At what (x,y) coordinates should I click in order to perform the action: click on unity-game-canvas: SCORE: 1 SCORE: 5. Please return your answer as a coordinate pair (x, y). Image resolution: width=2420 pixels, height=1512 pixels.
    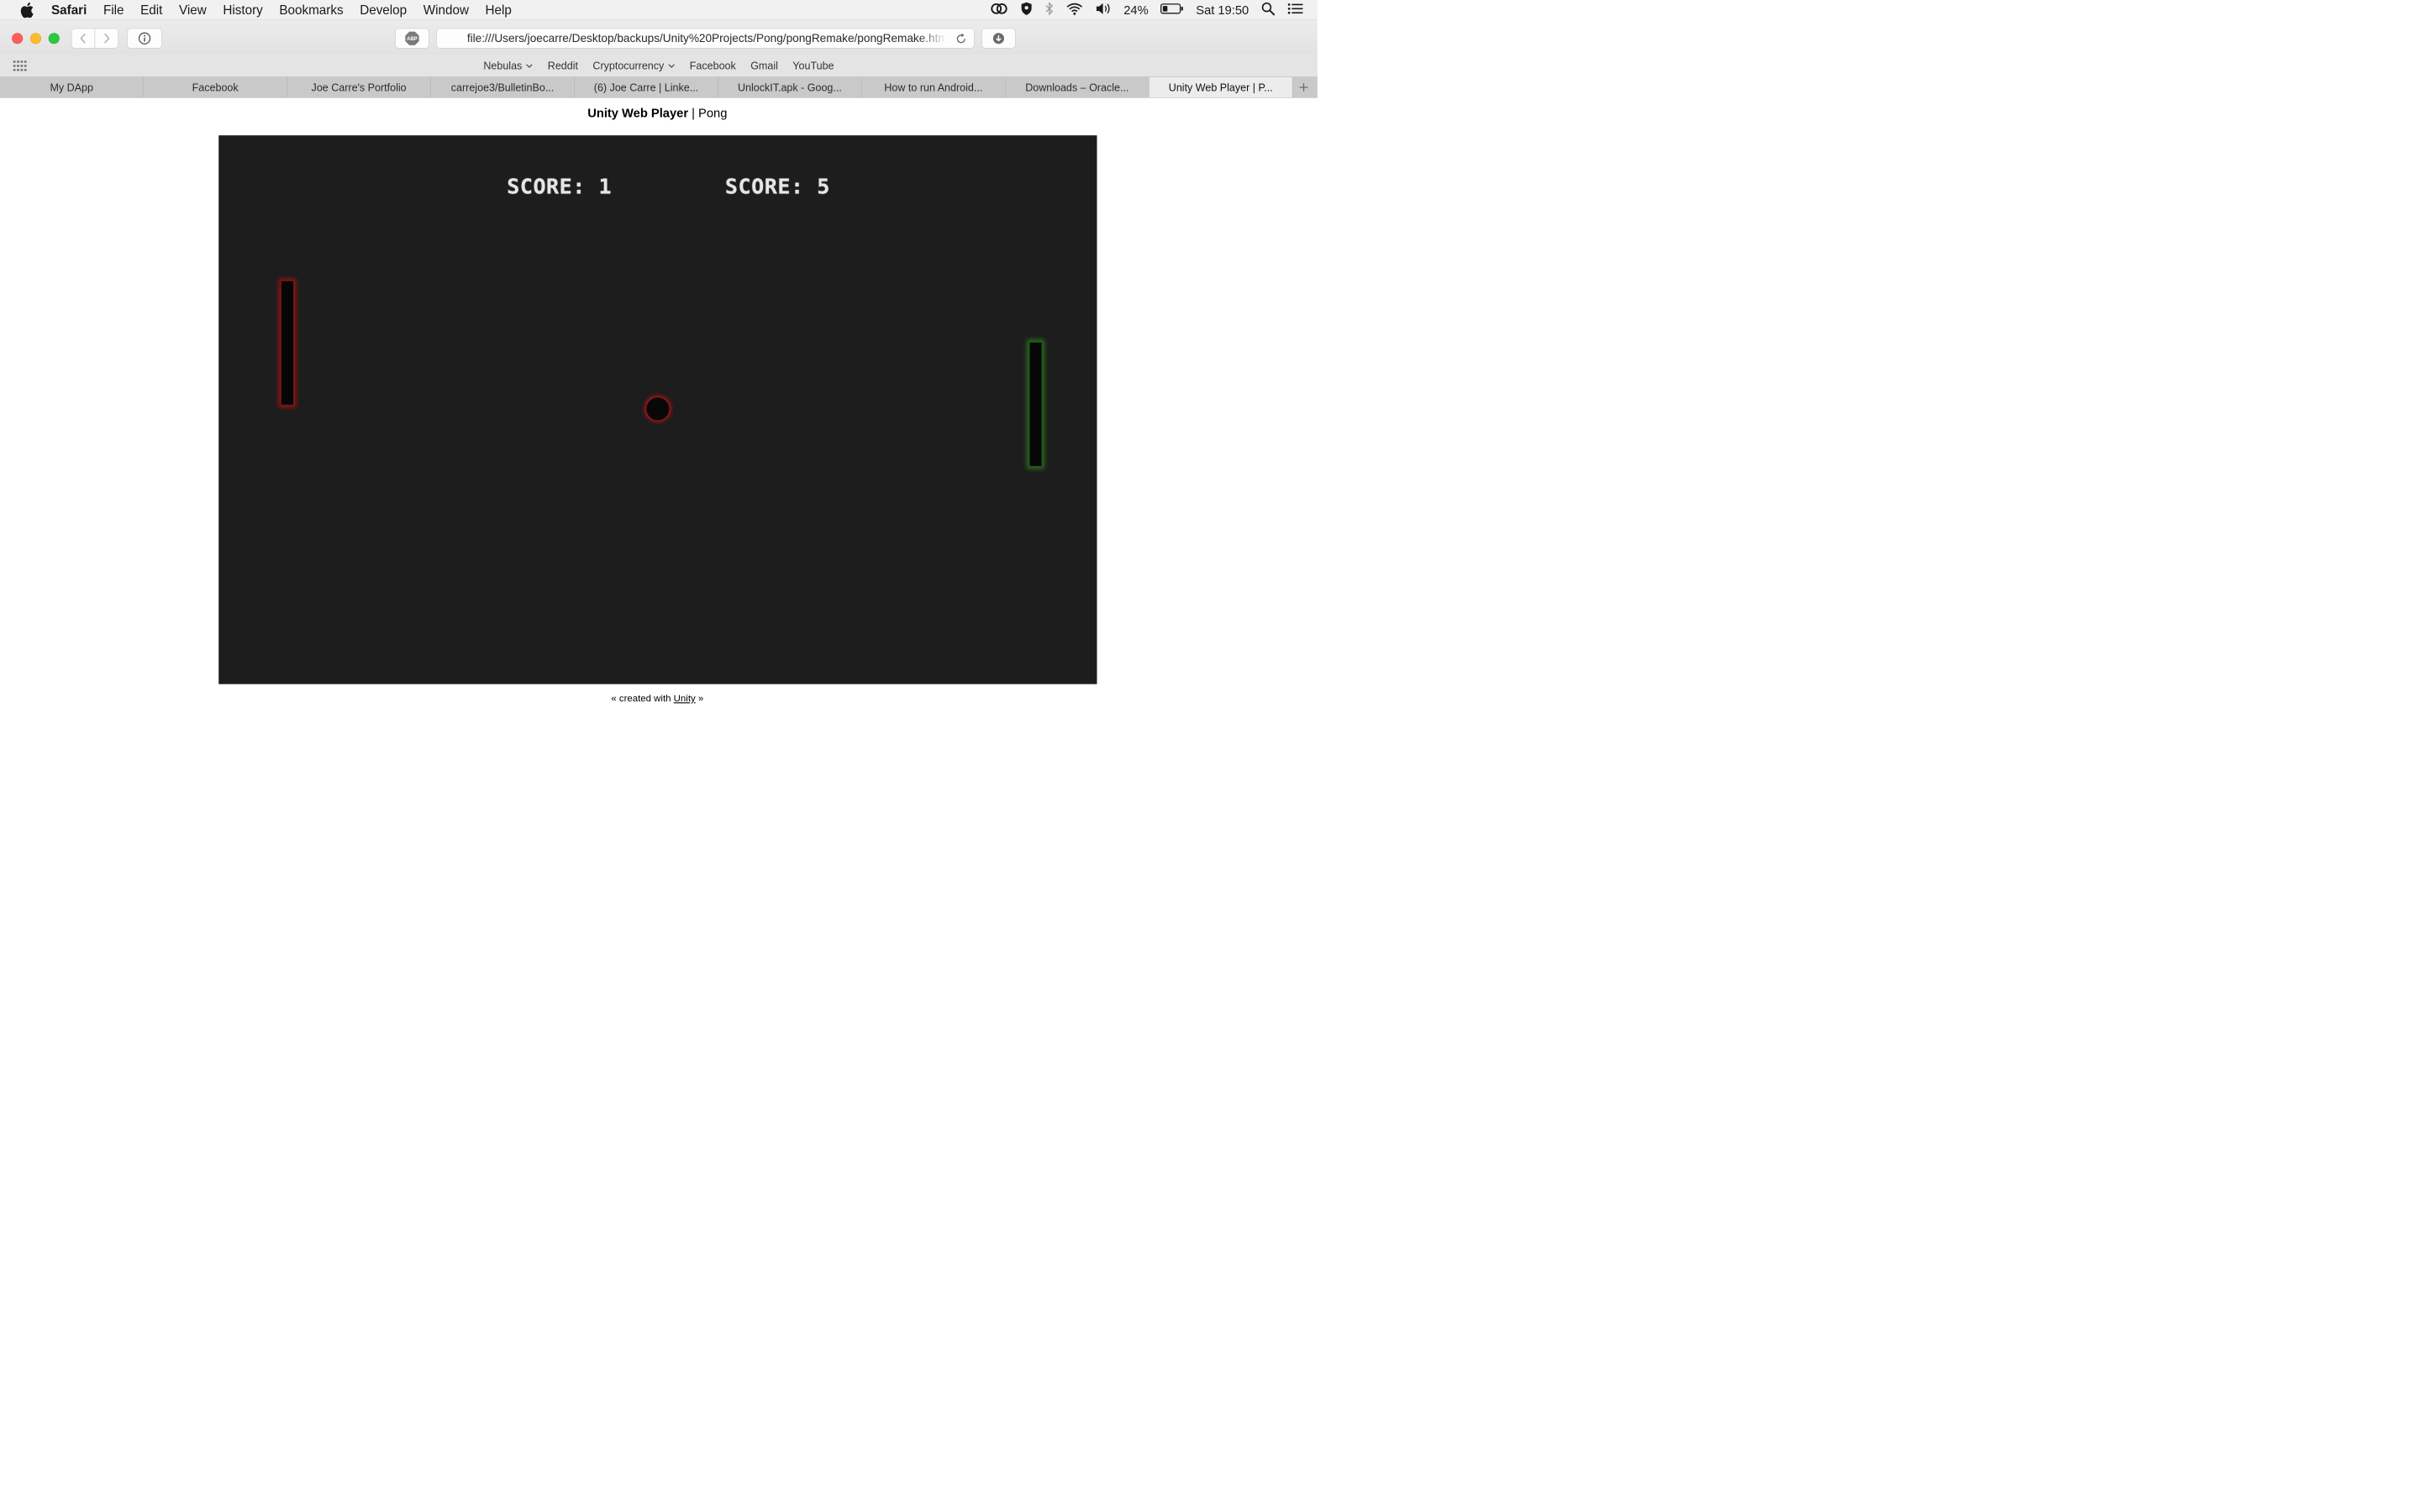
    Looking at the image, I should click on (658, 410).